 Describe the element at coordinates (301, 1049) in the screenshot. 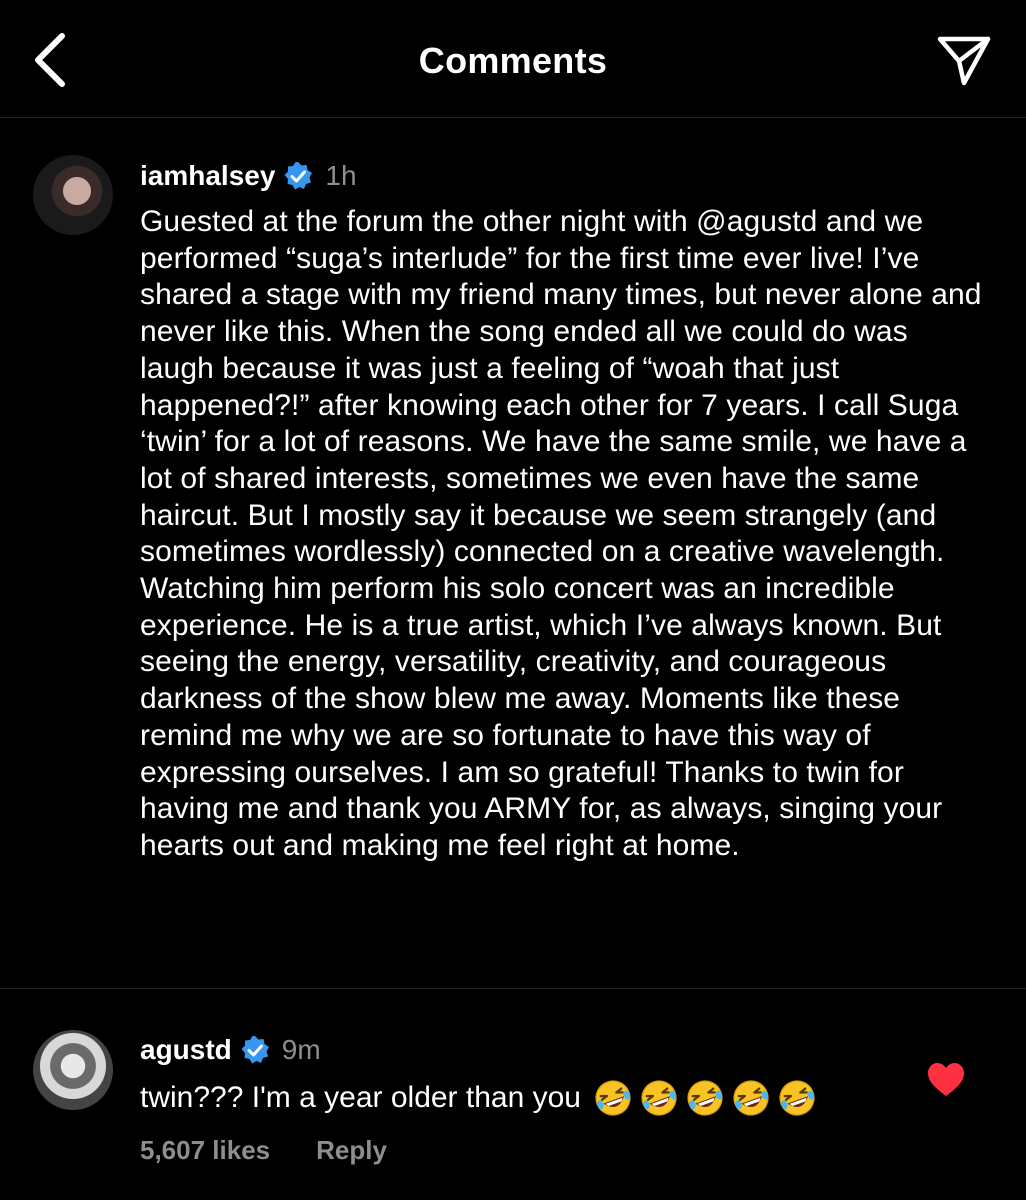

I see `comment-timestamp: 9m` at that location.